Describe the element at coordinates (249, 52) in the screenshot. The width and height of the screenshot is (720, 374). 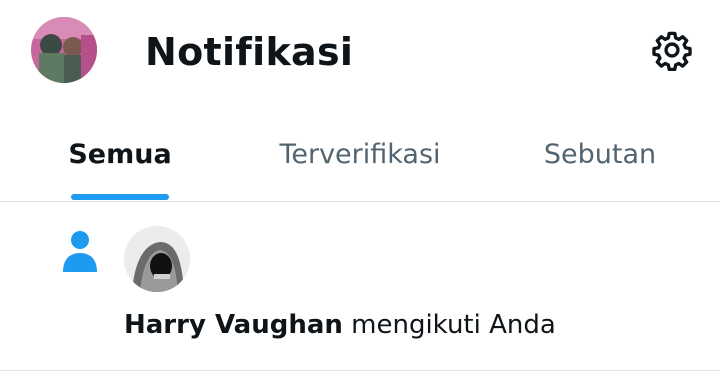
I see `page-title: Notifikasi` at that location.